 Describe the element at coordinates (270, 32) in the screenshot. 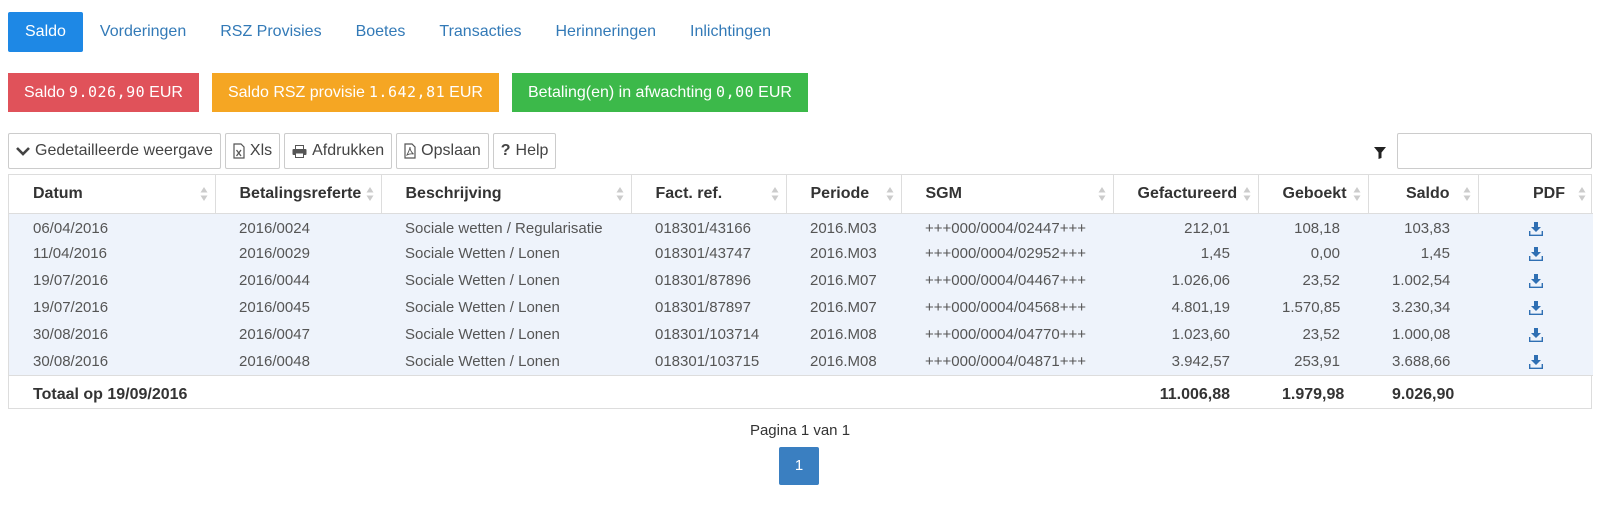

I see `tab-rsz-provisies: RSZ Provisies` at that location.